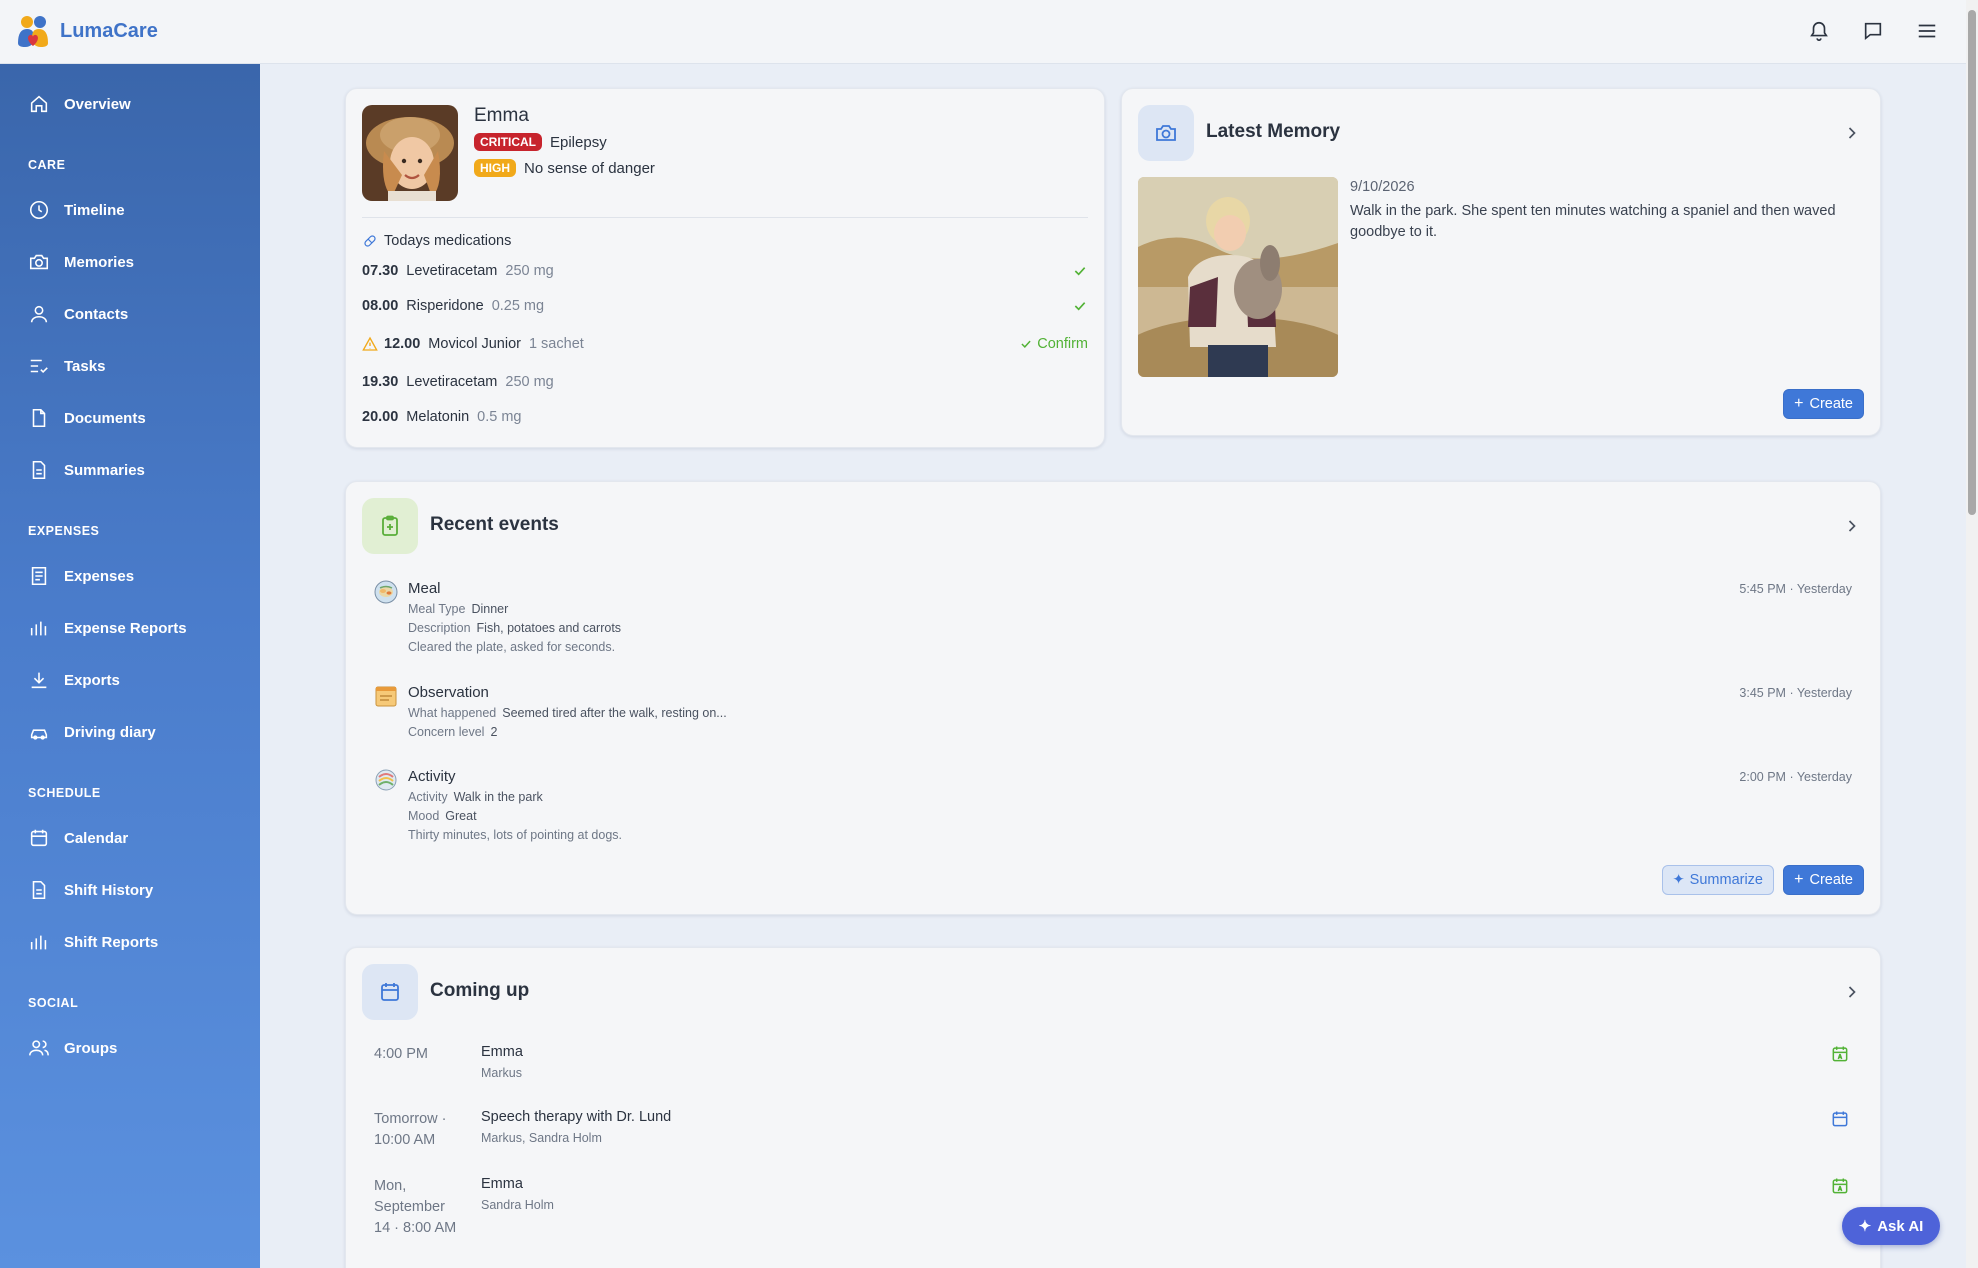 This screenshot has height=1268, width=1978. I want to click on event-field: Description Fish, potatoes and carrots, so click(514, 628).